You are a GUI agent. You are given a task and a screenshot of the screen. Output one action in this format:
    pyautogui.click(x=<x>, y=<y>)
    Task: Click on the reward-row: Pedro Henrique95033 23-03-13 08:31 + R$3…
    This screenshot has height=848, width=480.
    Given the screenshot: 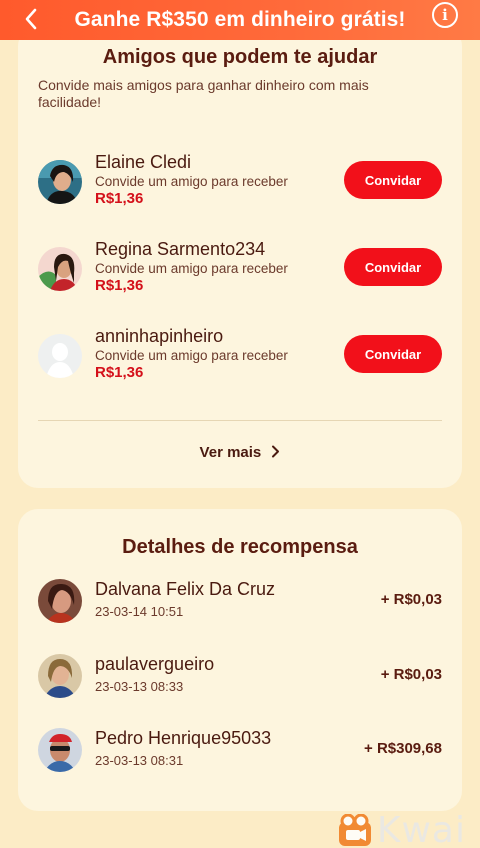 What is the action you would take?
    pyautogui.click(x=240, y=753)
    